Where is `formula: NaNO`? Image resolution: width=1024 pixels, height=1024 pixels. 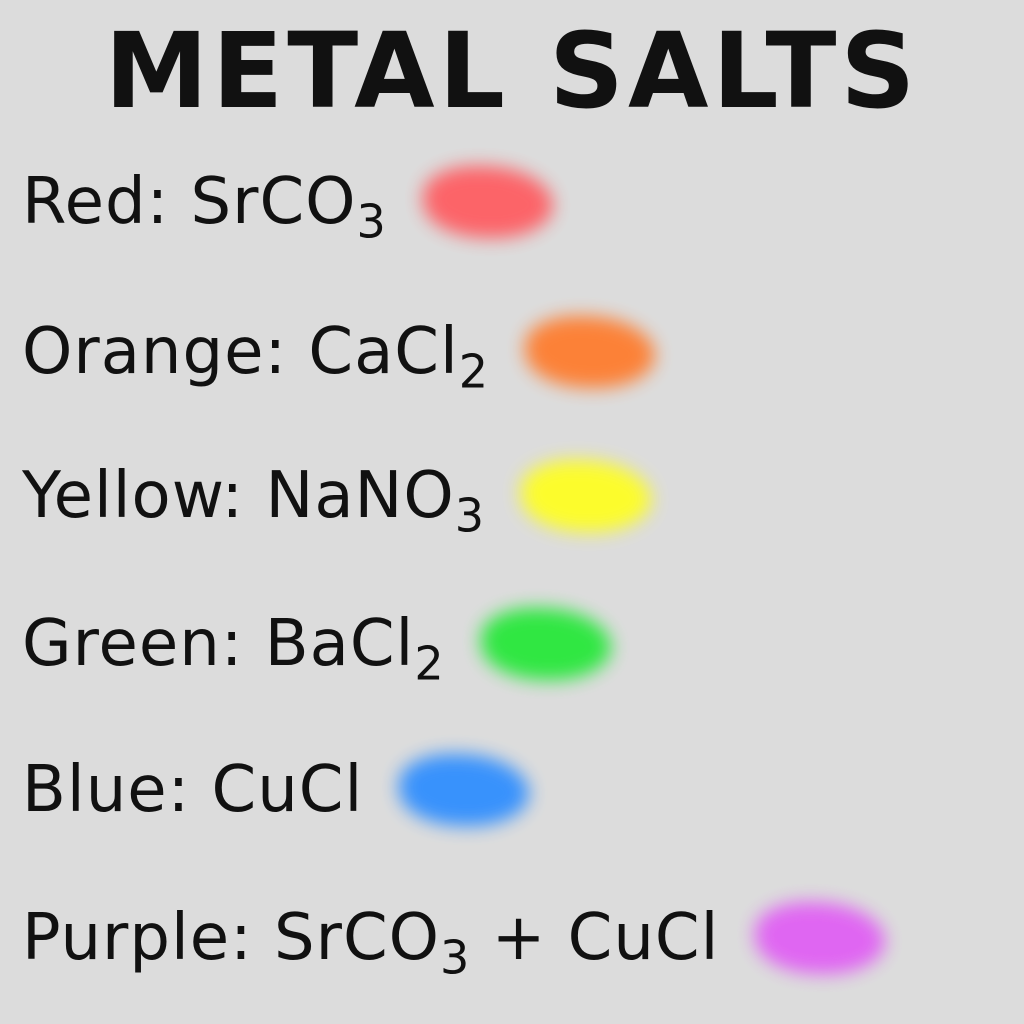
formula: NaNO is located at coordinates (360, 496).